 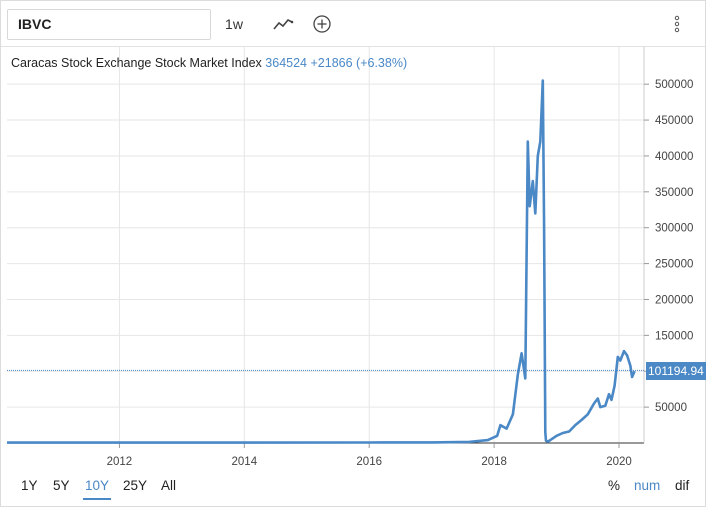 What do you see at coordinates (494, 462) in the screenshot?
I see `x-tick-label: 2018` at bounding box center [494, 462].